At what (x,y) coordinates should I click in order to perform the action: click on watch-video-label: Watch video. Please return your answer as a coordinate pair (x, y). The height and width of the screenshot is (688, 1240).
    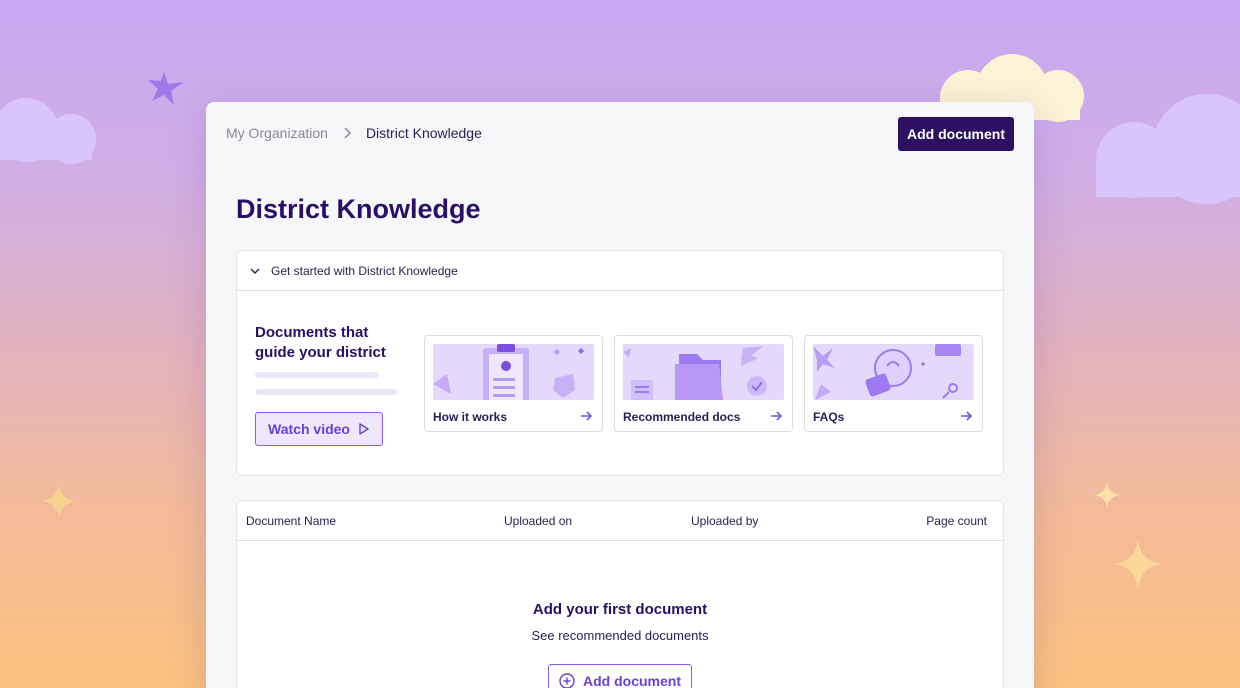
    Looking at the image, I should click on (309, 429).